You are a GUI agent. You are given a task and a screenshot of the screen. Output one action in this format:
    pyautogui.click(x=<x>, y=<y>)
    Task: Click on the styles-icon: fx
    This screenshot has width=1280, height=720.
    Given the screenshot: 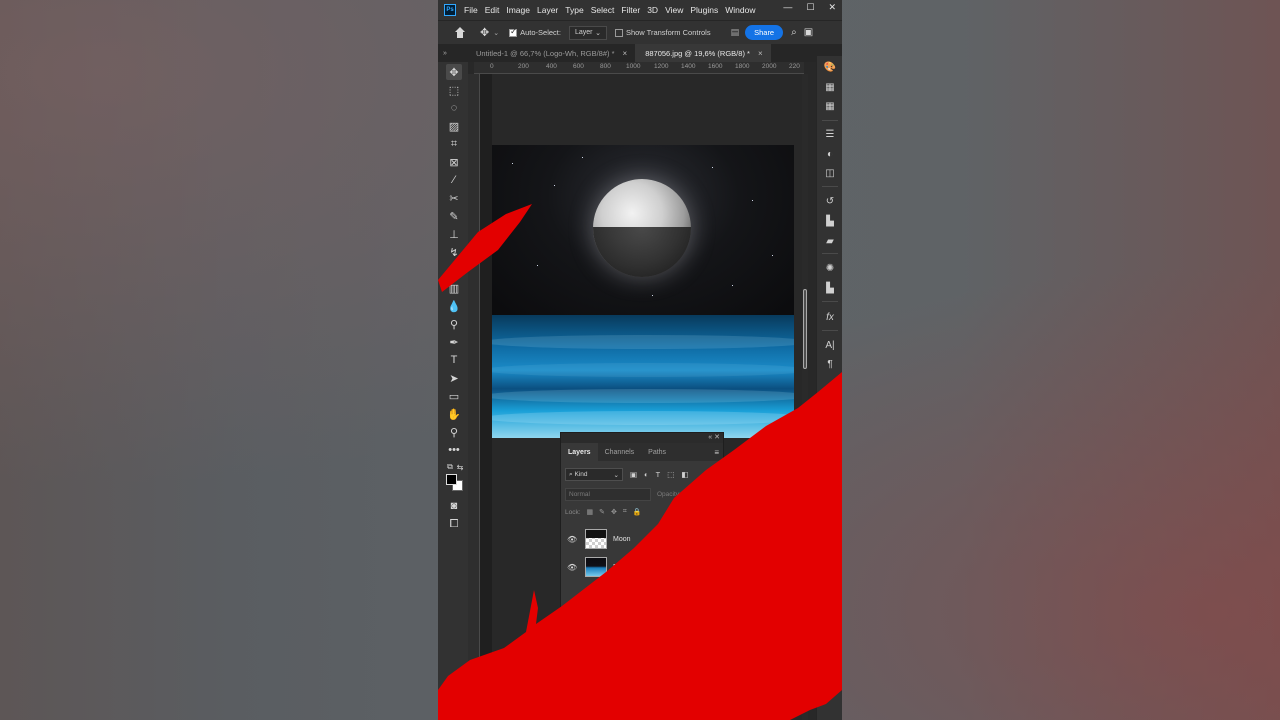 What is the action you would take?
    pyautogui.click(x=830, y=317)
    